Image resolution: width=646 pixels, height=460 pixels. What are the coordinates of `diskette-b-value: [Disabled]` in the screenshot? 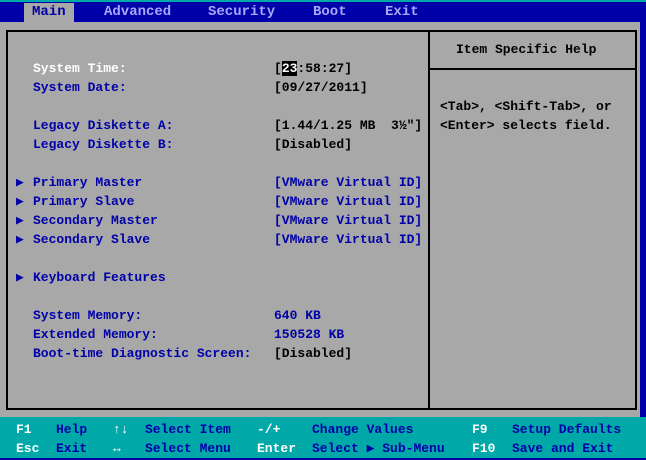 It's located at (313, 144).